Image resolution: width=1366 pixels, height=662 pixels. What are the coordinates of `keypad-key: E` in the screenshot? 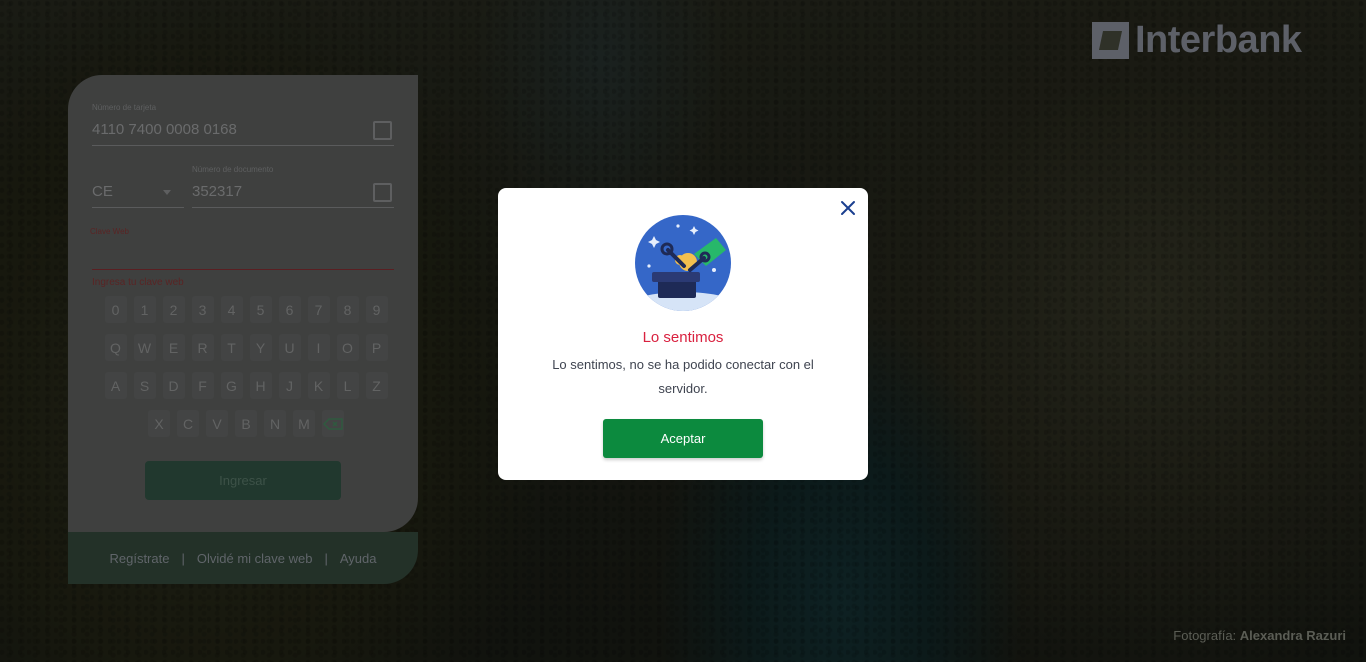 It's located at (173, 347).